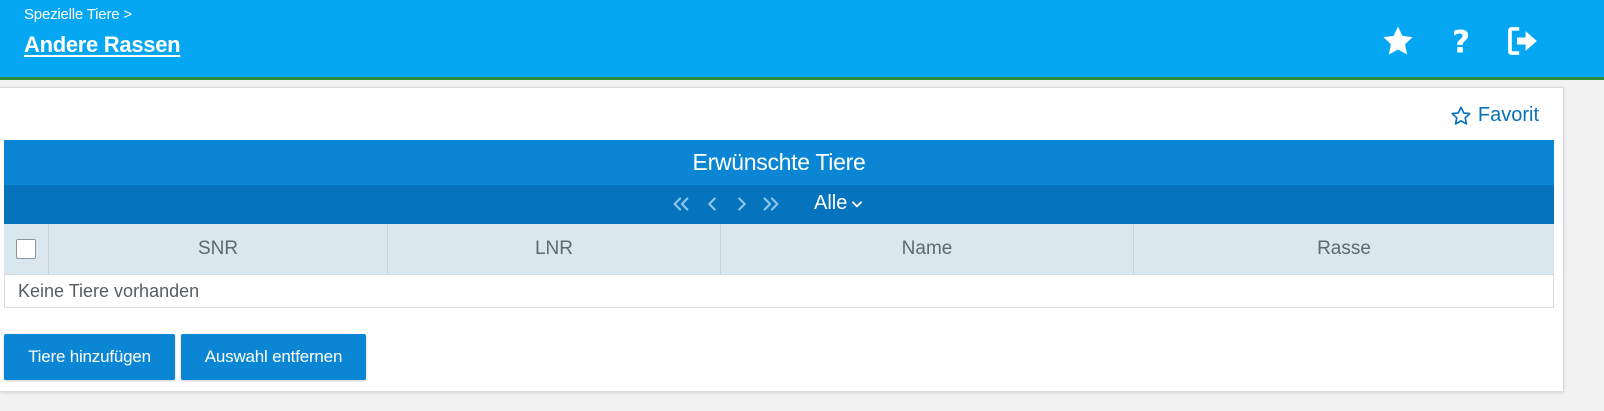 The image size is (1604, 411). What do you see at coordinates (779, 162) in the screenshot?
I see `grid-title: Erwünschte Tiere` at bounding box center [779, 162].